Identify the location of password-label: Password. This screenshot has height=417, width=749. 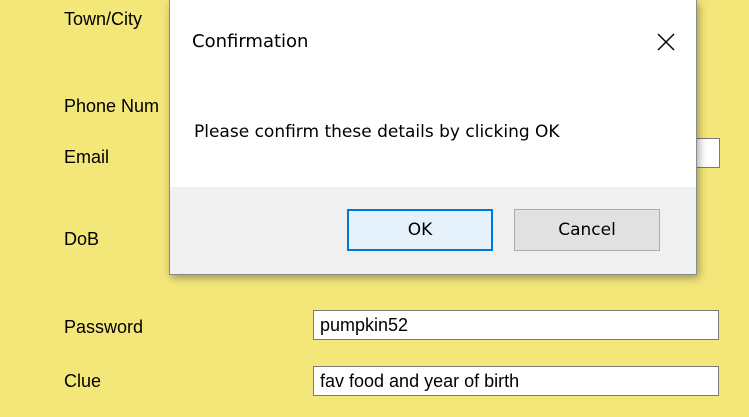
(104, 327).